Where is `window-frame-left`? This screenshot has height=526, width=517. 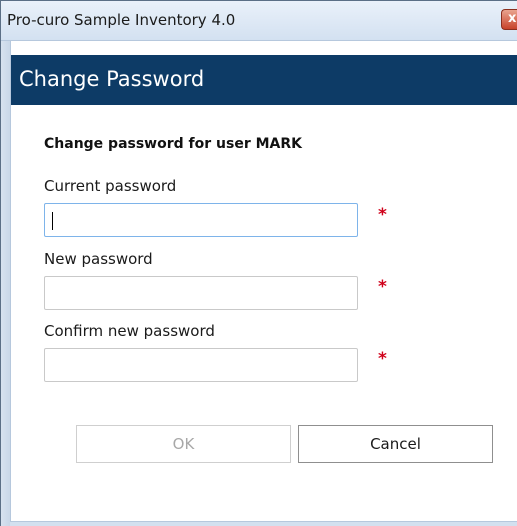 window-frame-left is located at coordinates (5, 283).